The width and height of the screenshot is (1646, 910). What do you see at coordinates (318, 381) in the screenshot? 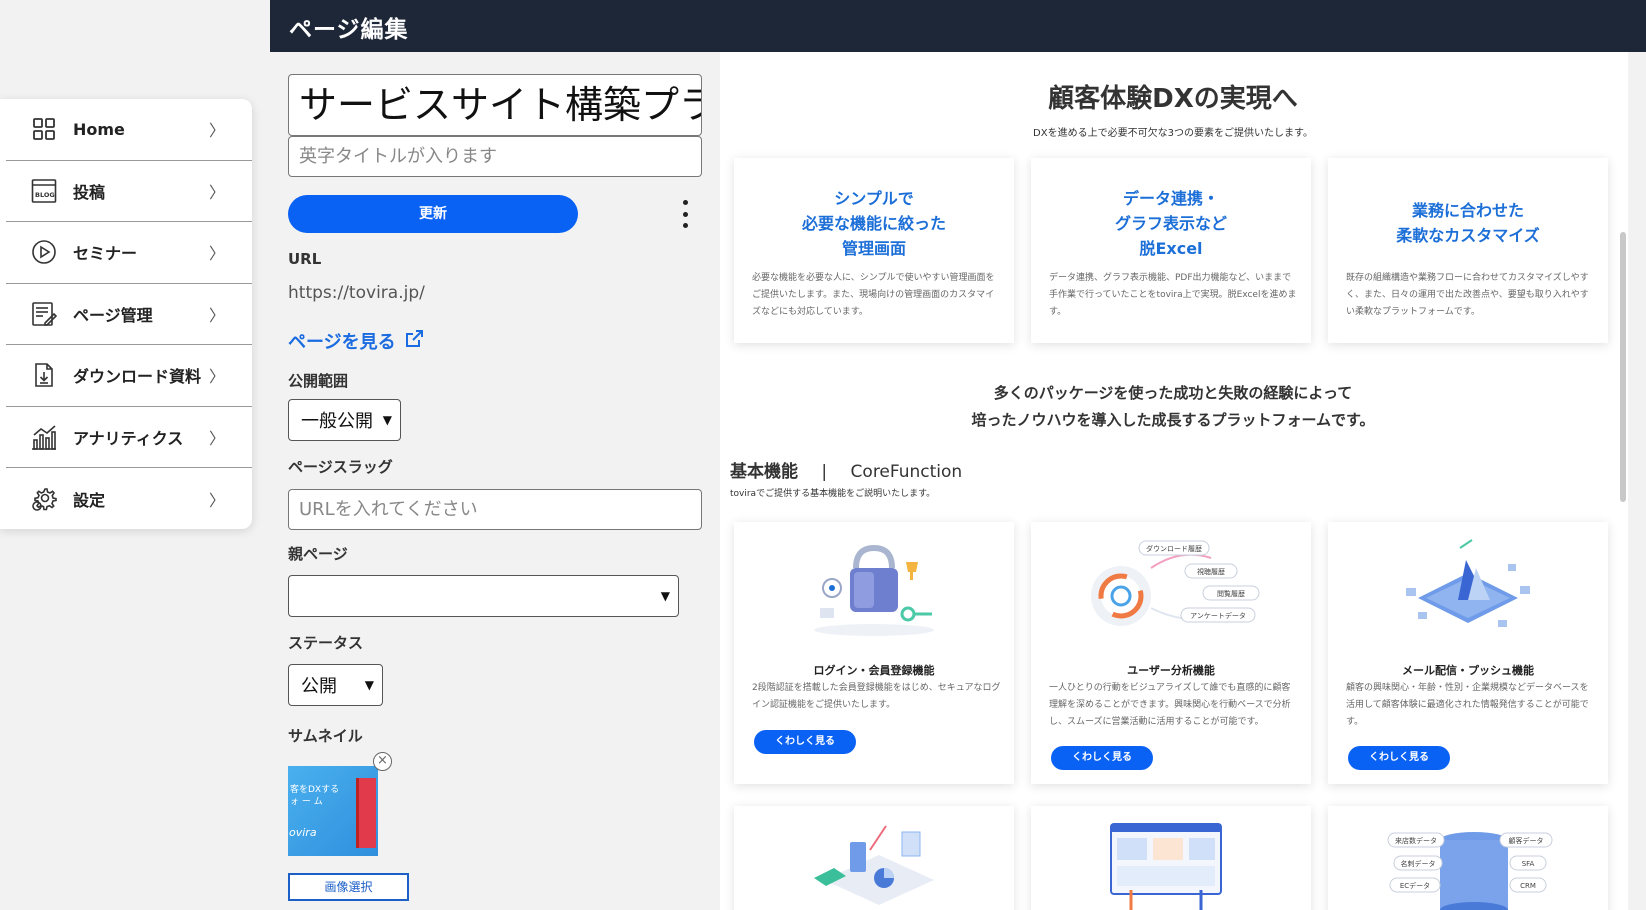
I see `visibility-label: 公開範囲` at bounding box center [318, 381].